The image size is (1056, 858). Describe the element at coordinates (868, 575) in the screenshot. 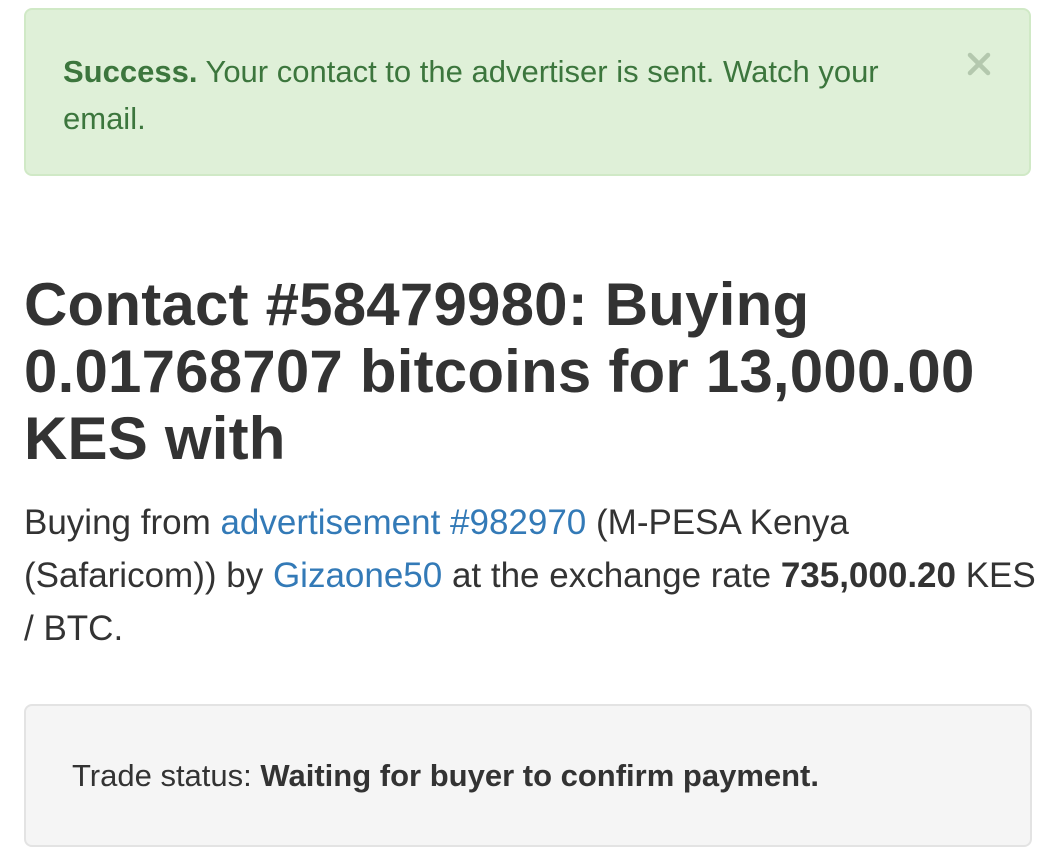

I see `exchange-rate-value: 735,000.20` at that location.